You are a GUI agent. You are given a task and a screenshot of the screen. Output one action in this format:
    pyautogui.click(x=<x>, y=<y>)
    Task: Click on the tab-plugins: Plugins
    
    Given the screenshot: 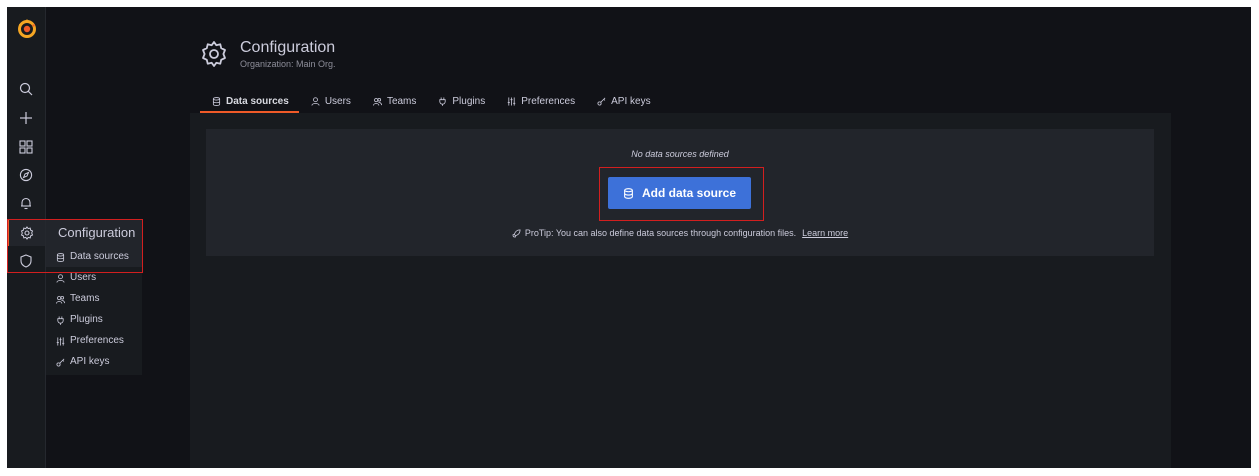 What is the action you would take?
    pyautogui.click(x=460, y=101)
    